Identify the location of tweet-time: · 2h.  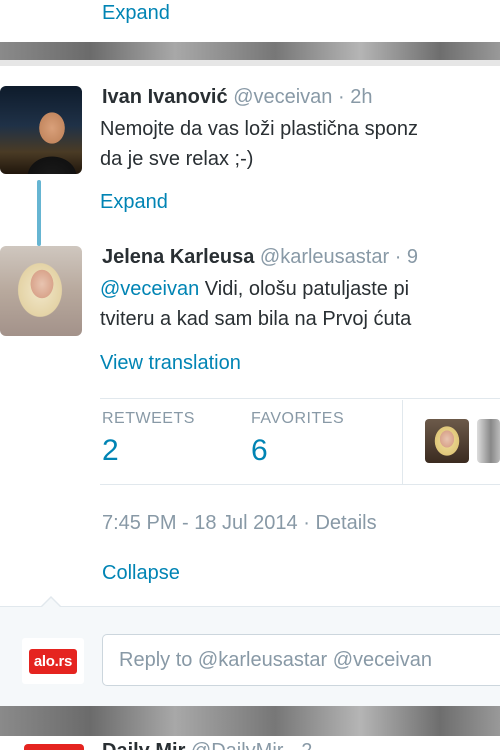
(355, 97).